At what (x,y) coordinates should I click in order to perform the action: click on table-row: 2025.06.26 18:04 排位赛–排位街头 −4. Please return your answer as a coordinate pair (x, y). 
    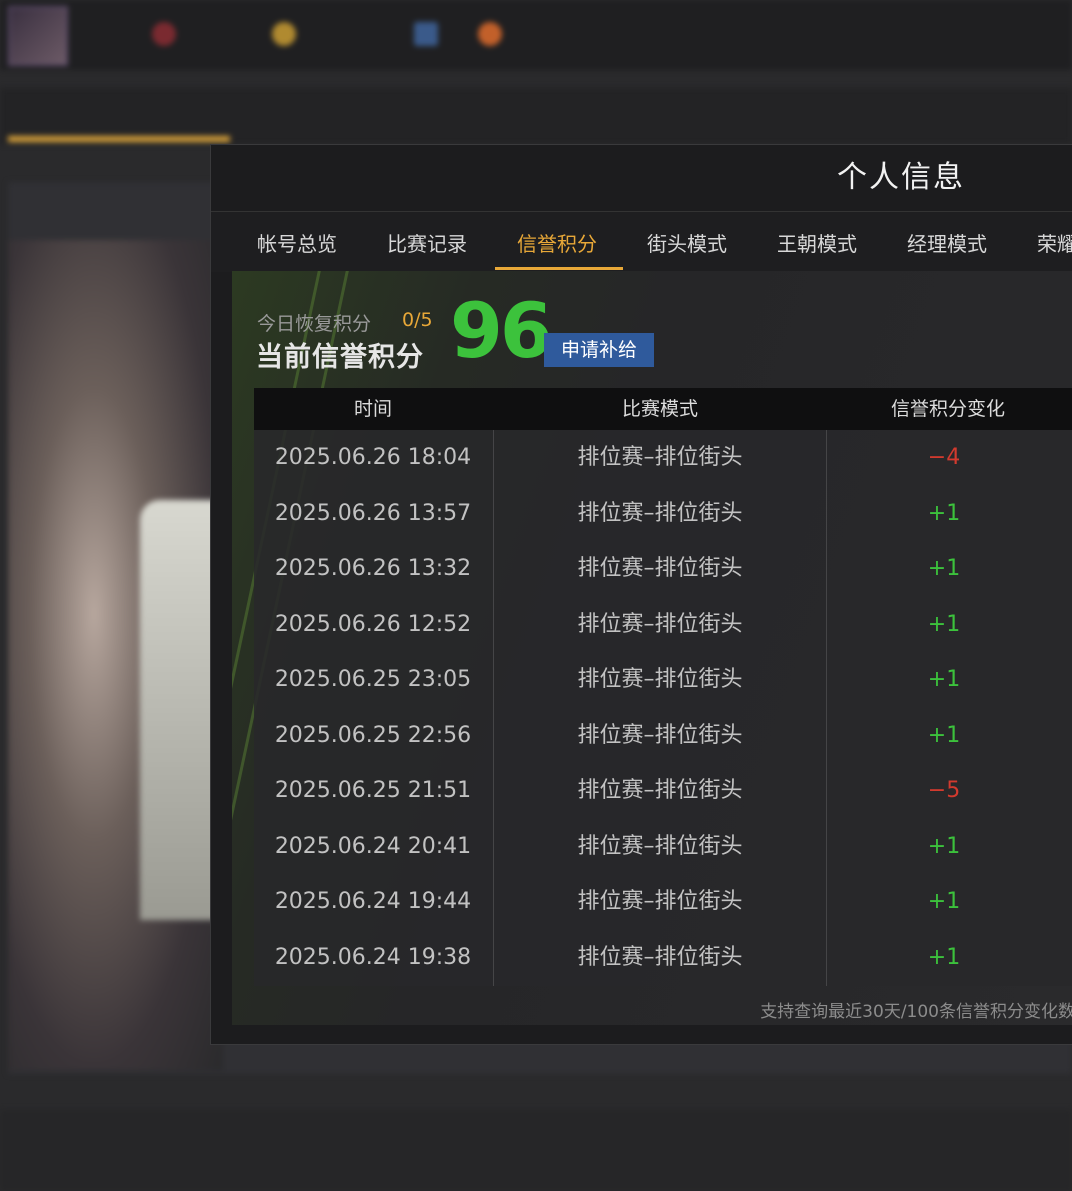
    Looking at the image, I should click on (663, 458).